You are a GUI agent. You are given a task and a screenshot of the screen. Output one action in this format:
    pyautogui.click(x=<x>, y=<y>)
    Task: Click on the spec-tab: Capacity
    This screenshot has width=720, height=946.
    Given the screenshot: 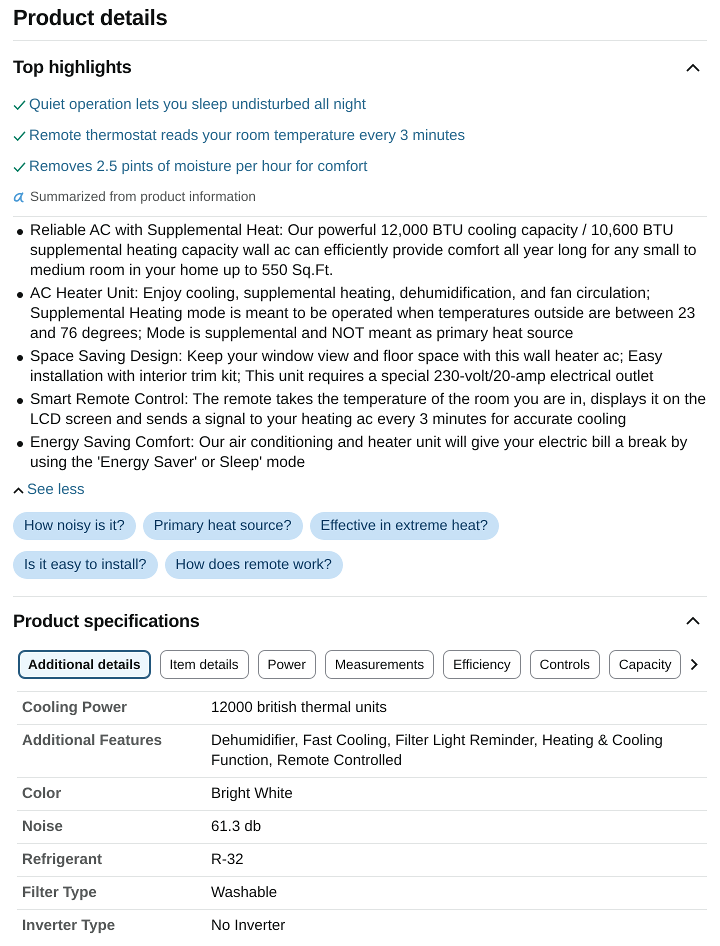 What is the action you would take?
    pyautogui.click(x=645, y=664)
    